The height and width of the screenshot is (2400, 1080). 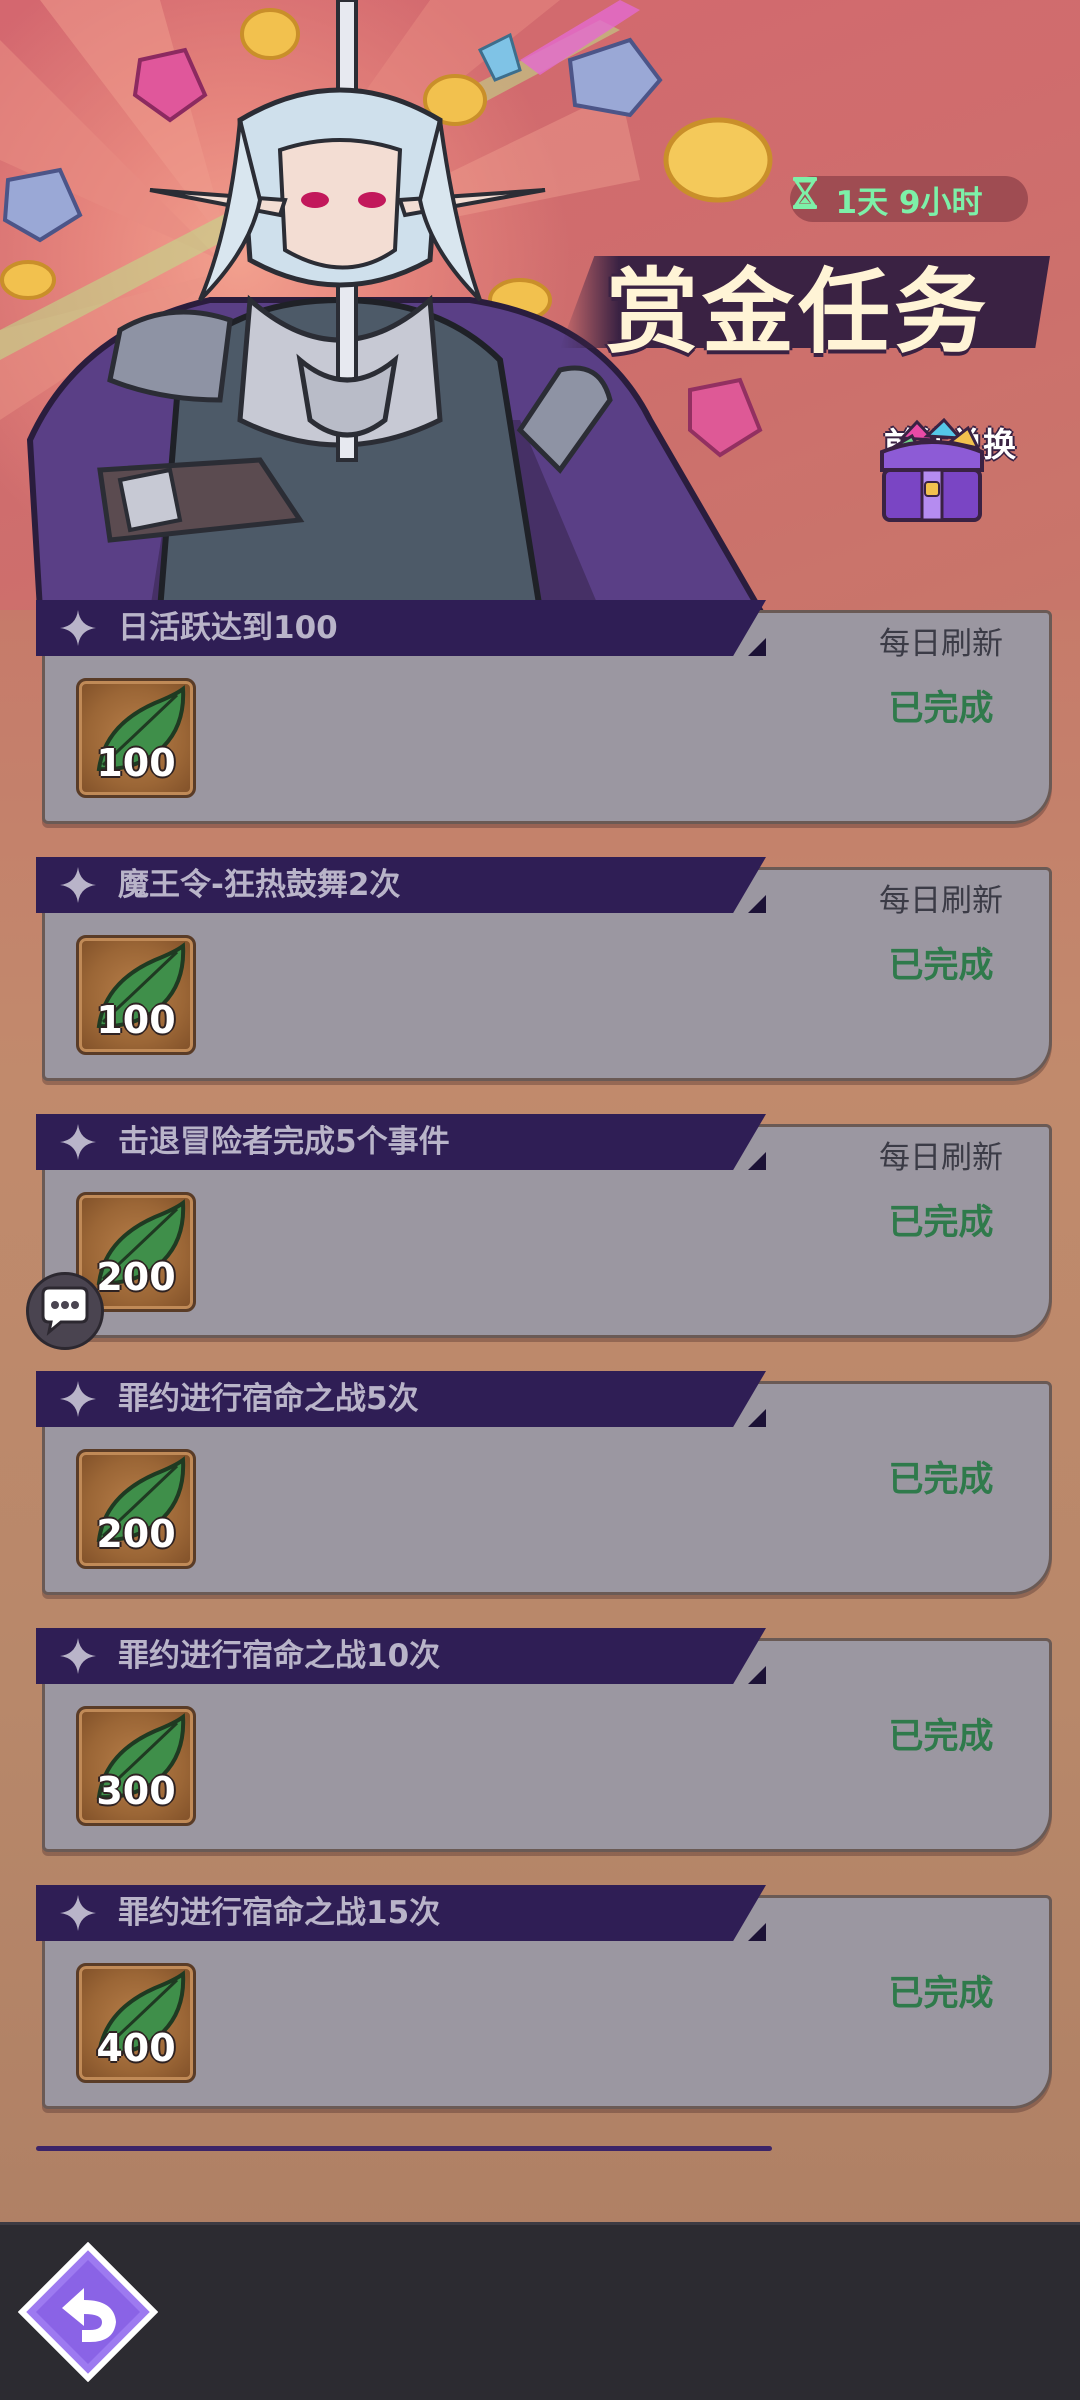 I want to click on bottom-bar, so click(x=540, y=2311).